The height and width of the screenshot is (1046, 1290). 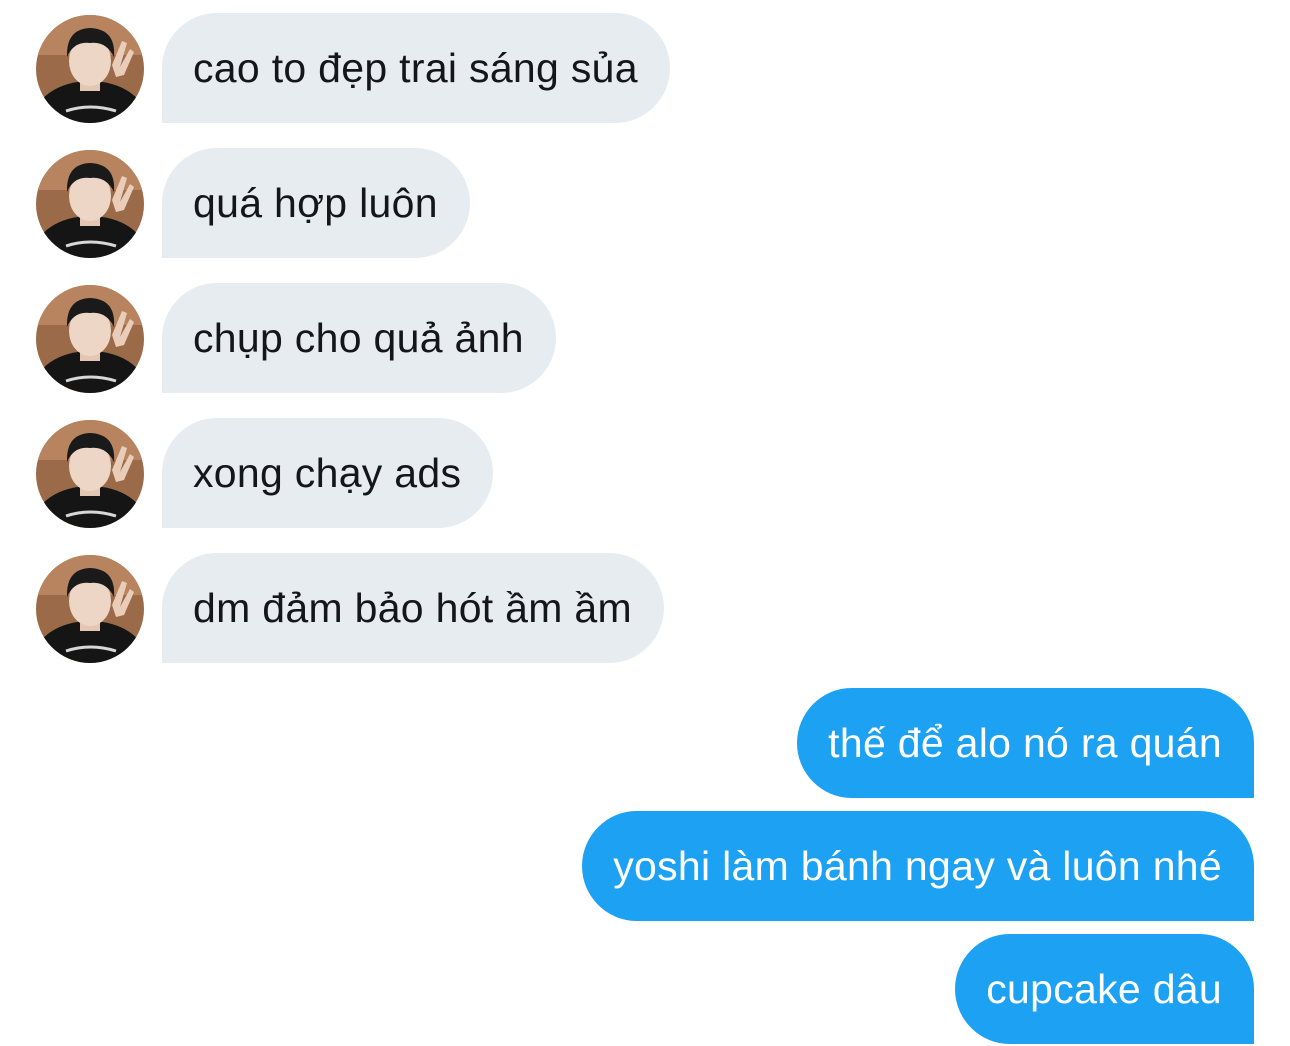 I want to click on incoming-message-bubble: xong chạy ads, so click(x=328, y=473).